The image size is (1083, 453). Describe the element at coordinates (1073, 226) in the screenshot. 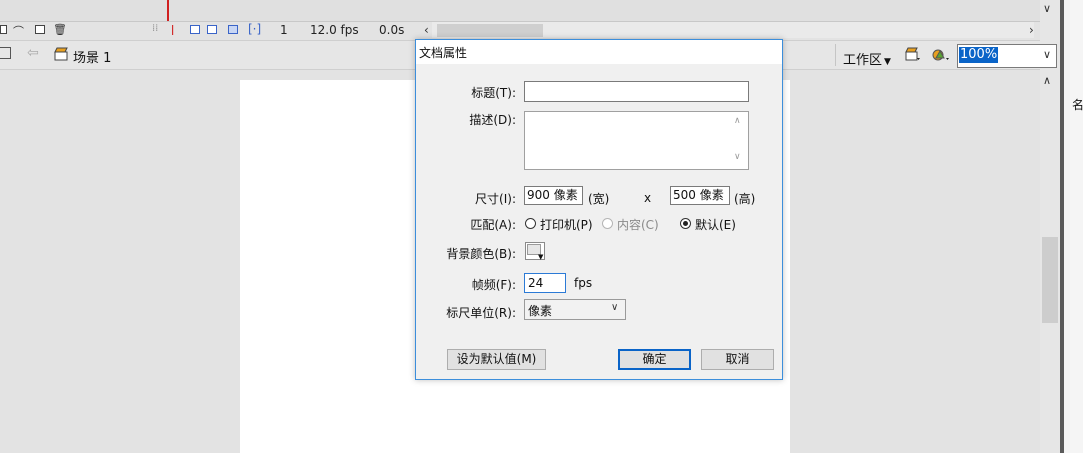

I see `side-panel` at that location.